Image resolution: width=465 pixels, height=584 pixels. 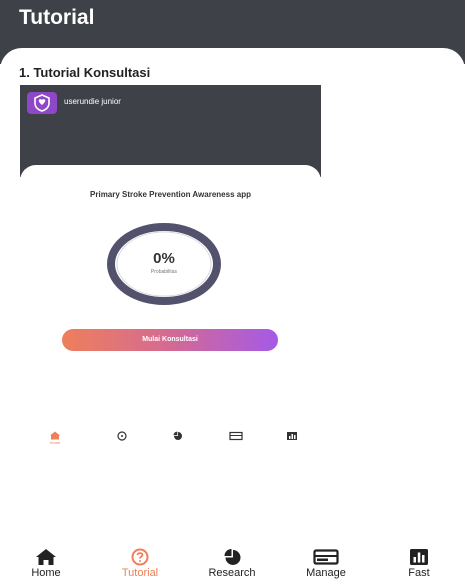 I want to click on start-consultation-button: Mulai Konsultasi, so click(x=170, y=340).